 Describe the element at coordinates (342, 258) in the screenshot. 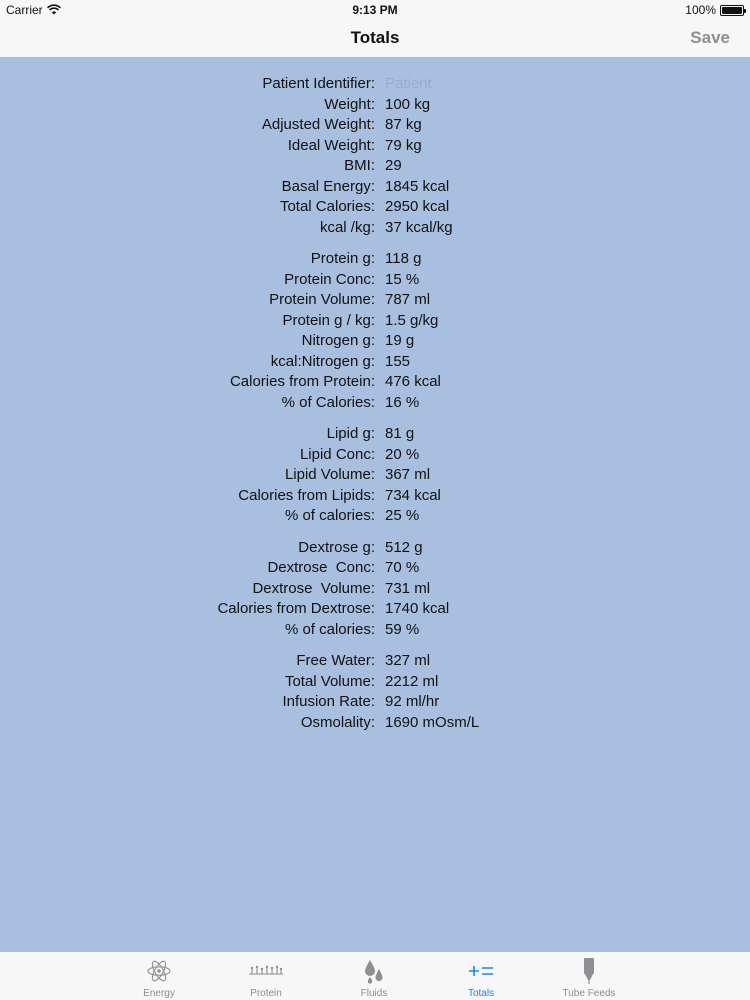

I see `row-label: Protein g:` at that location.